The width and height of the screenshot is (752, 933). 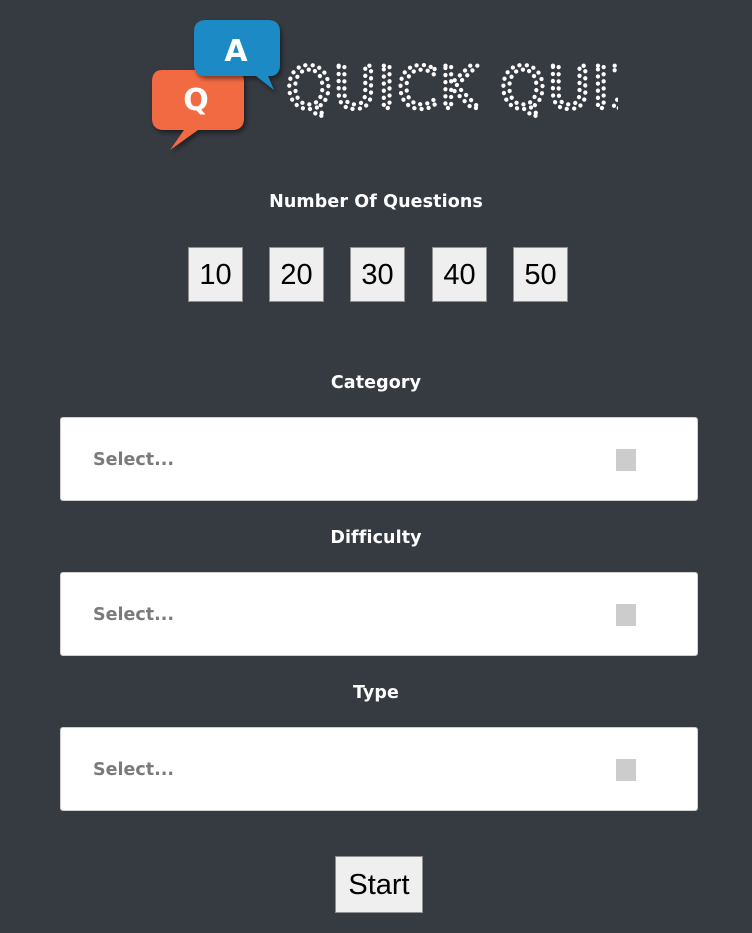 I want to click on questions-label: Number Of Questions, so click(x=376, y=202).